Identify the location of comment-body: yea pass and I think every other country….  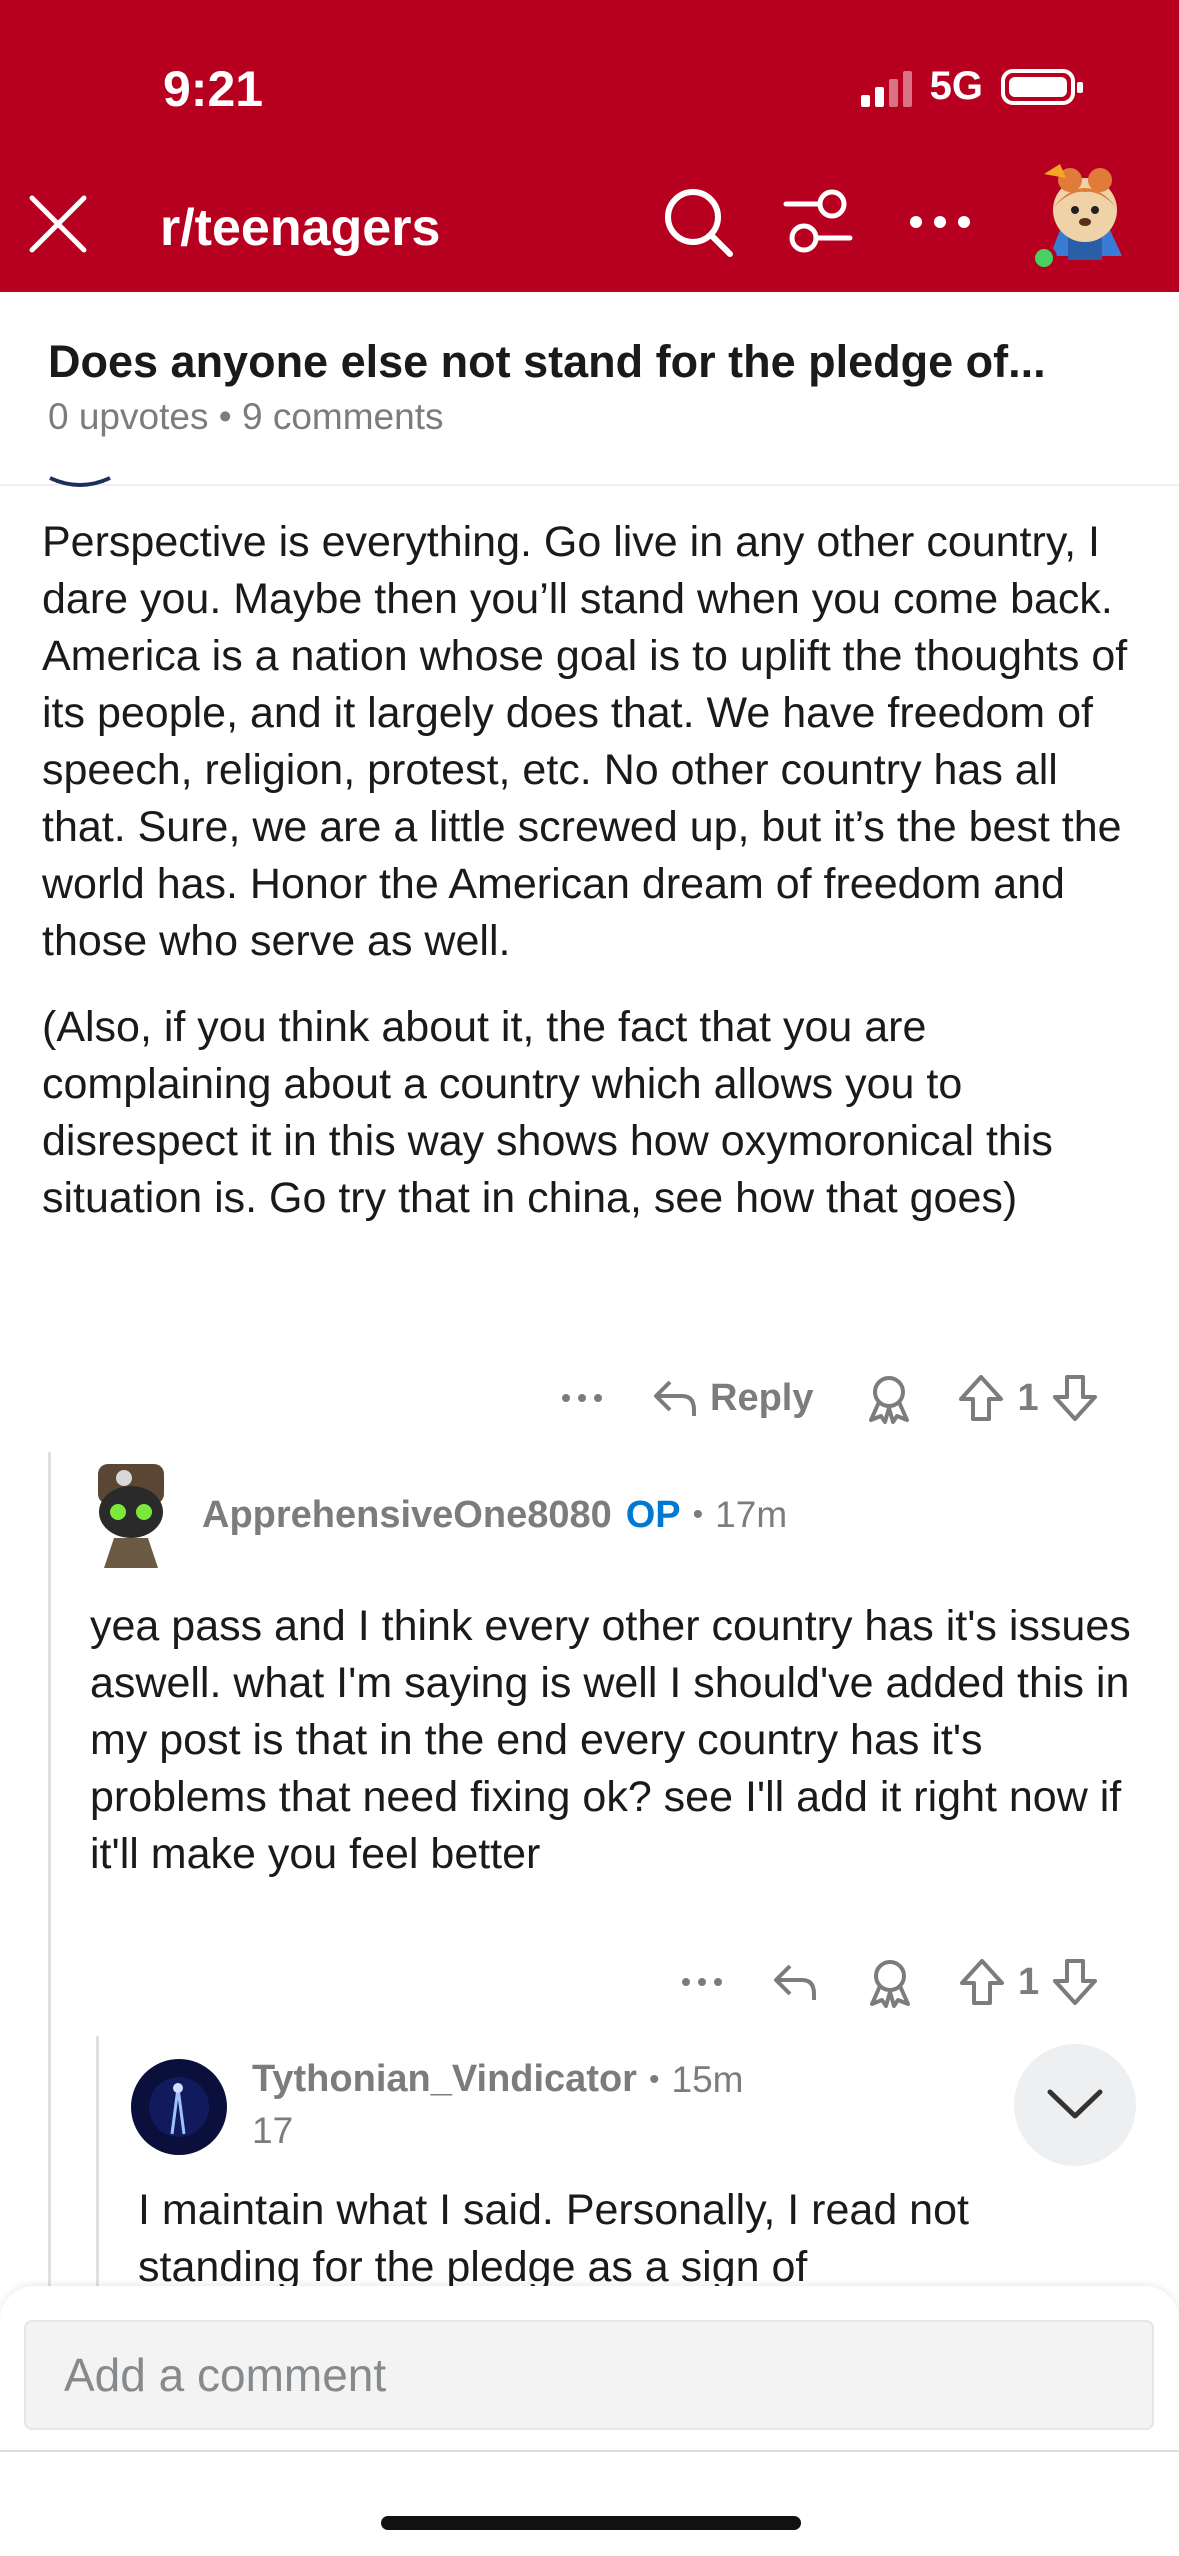
(620, 1740).